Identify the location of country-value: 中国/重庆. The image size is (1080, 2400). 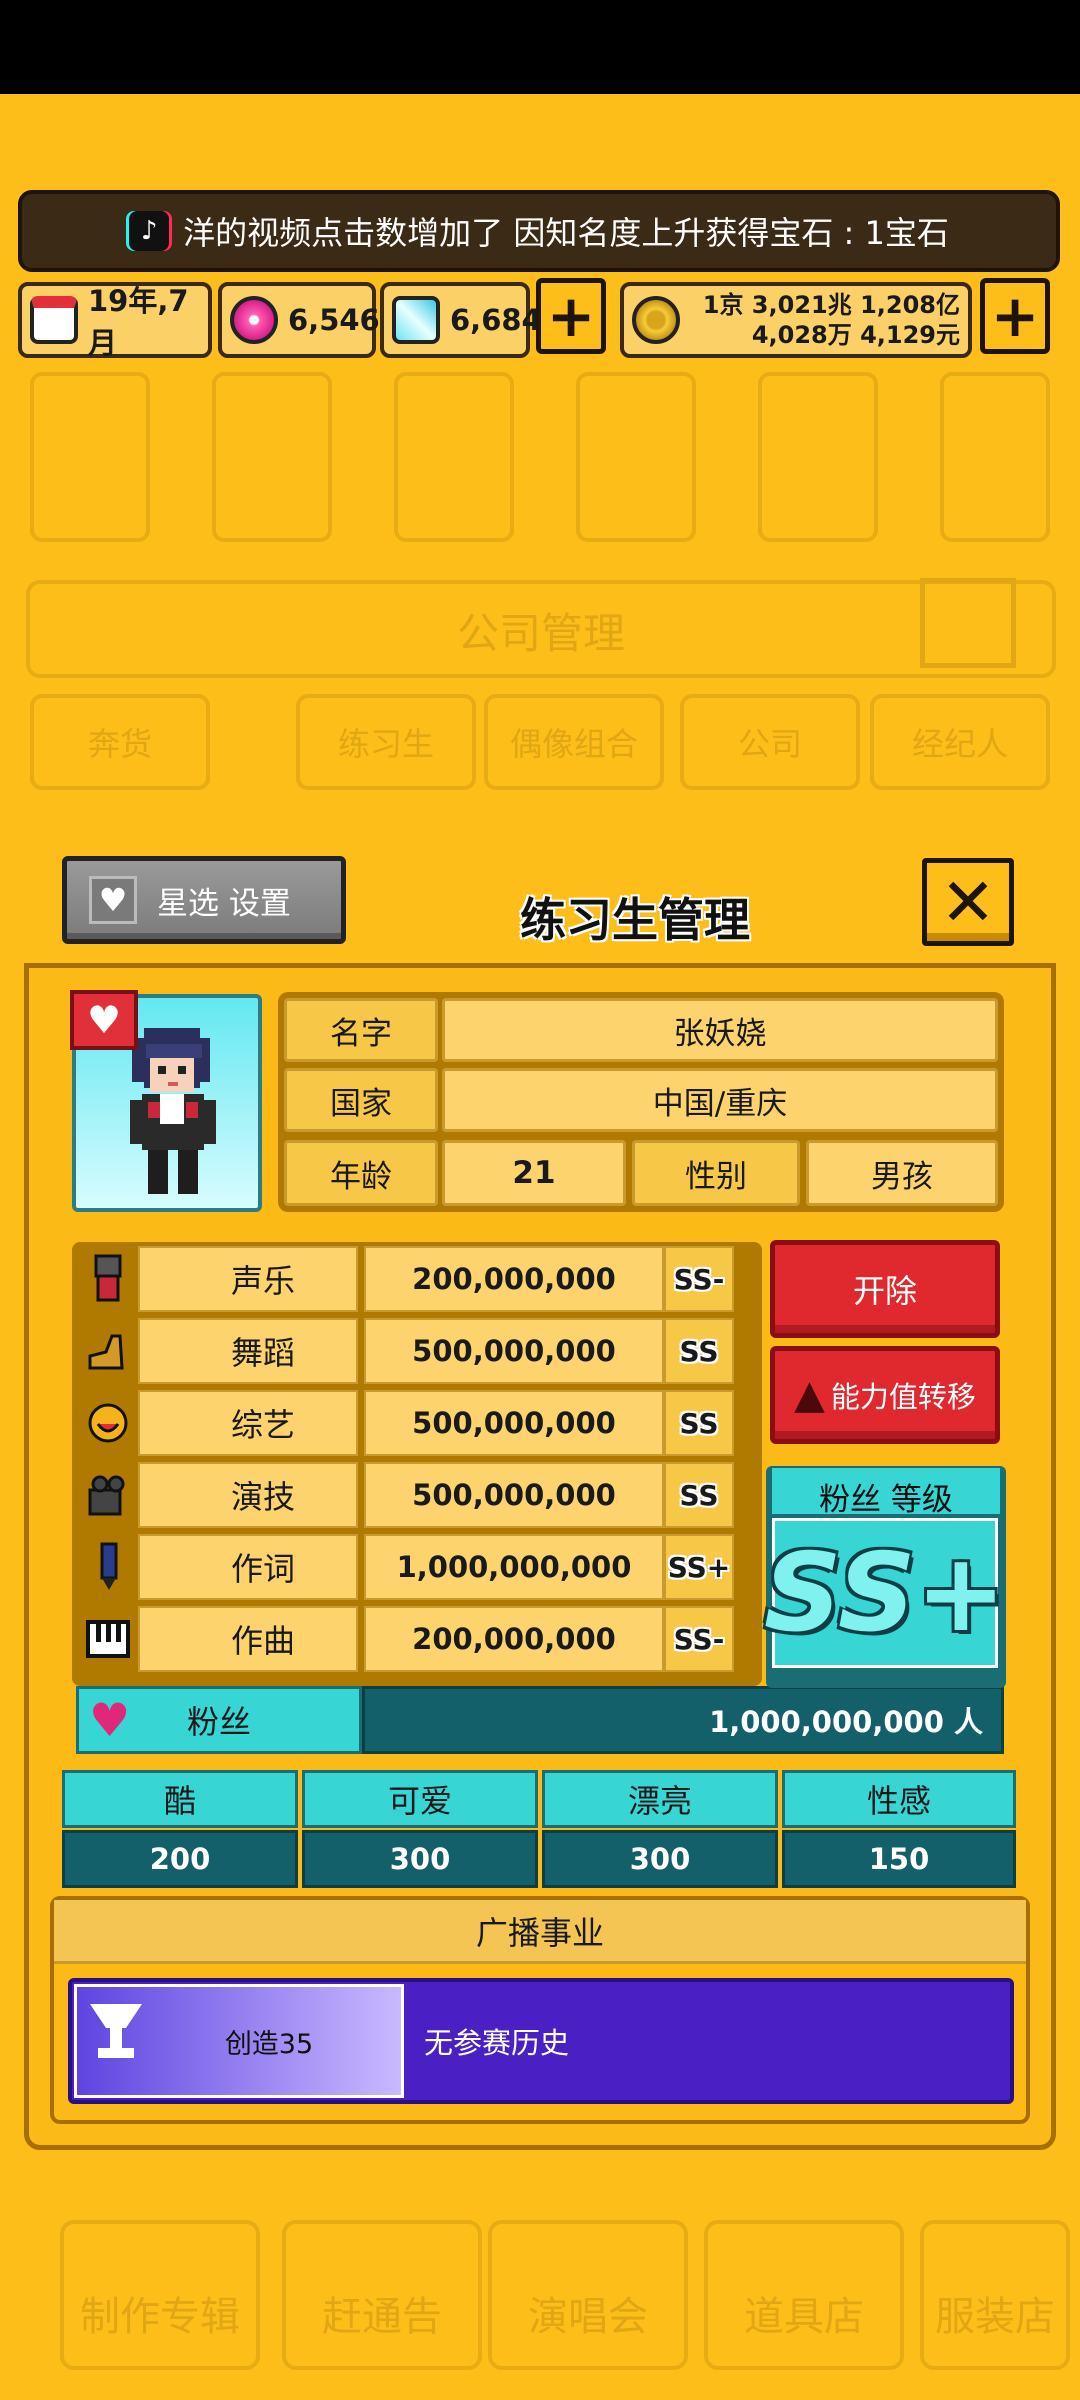
(720, 1100).